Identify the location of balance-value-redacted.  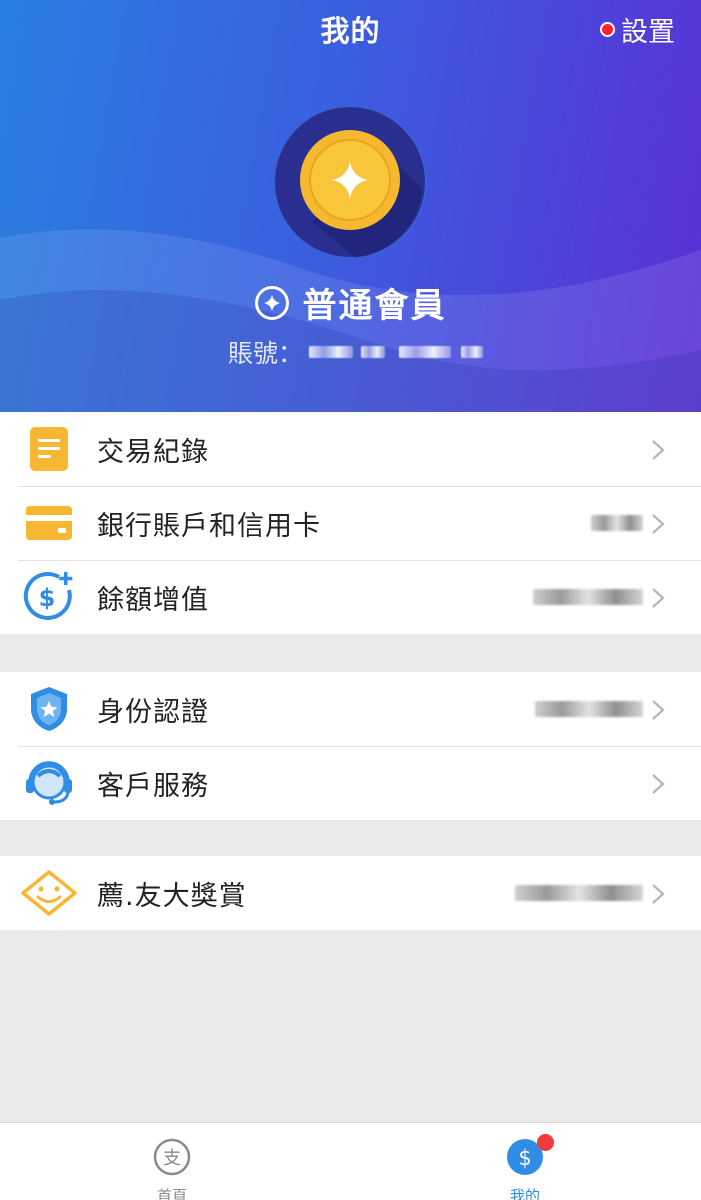
(588, 597).